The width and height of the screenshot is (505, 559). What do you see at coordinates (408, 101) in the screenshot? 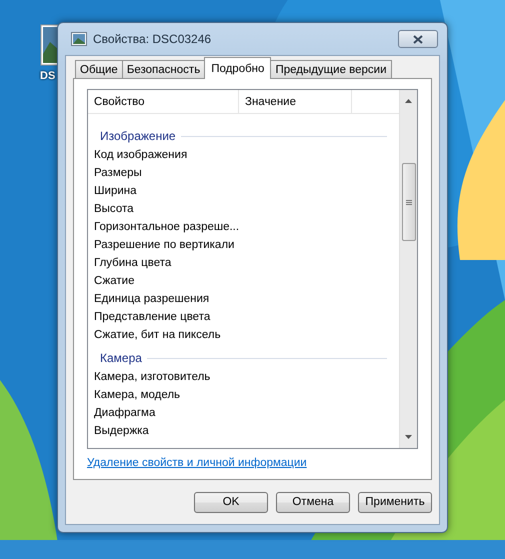
I see `scroll-up-icon` at bounding box center [408, 101].